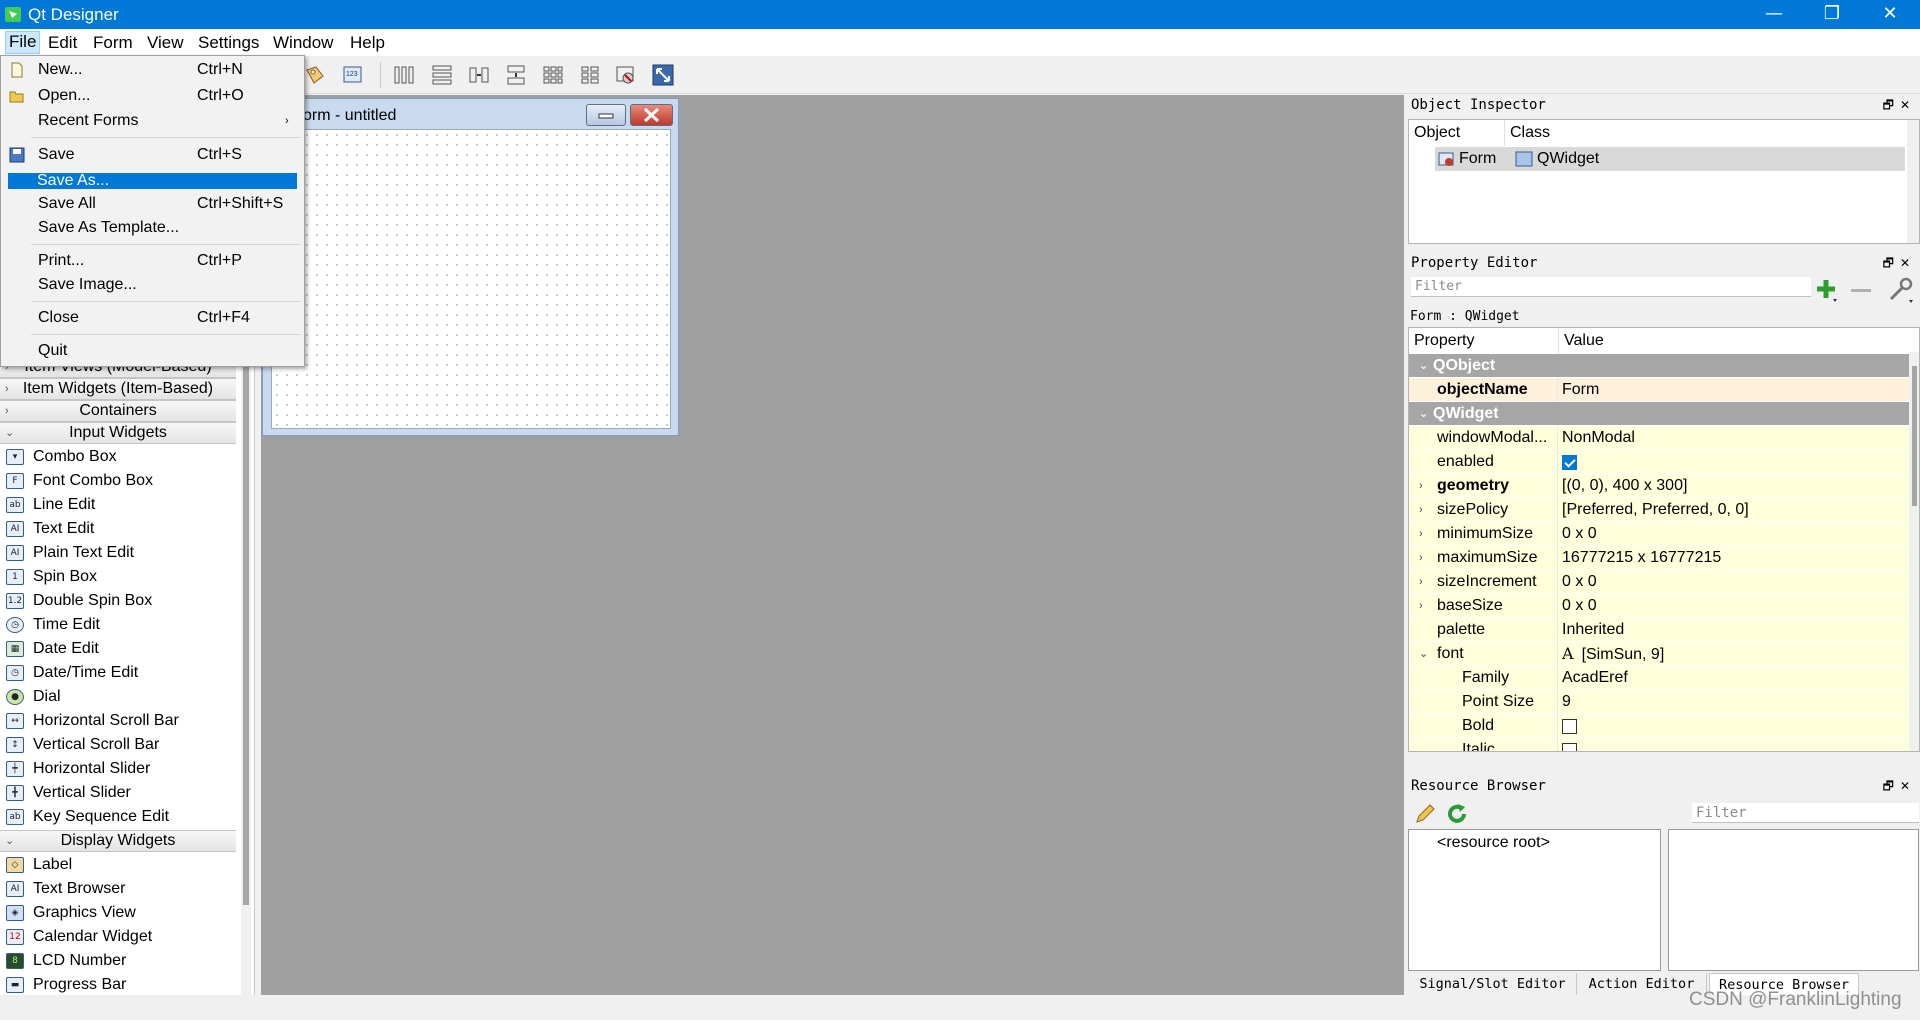  What do you see at coordinates (606, 115) in the screenshot?
I see `form-minimize-button` at bounding box center [606, 115].